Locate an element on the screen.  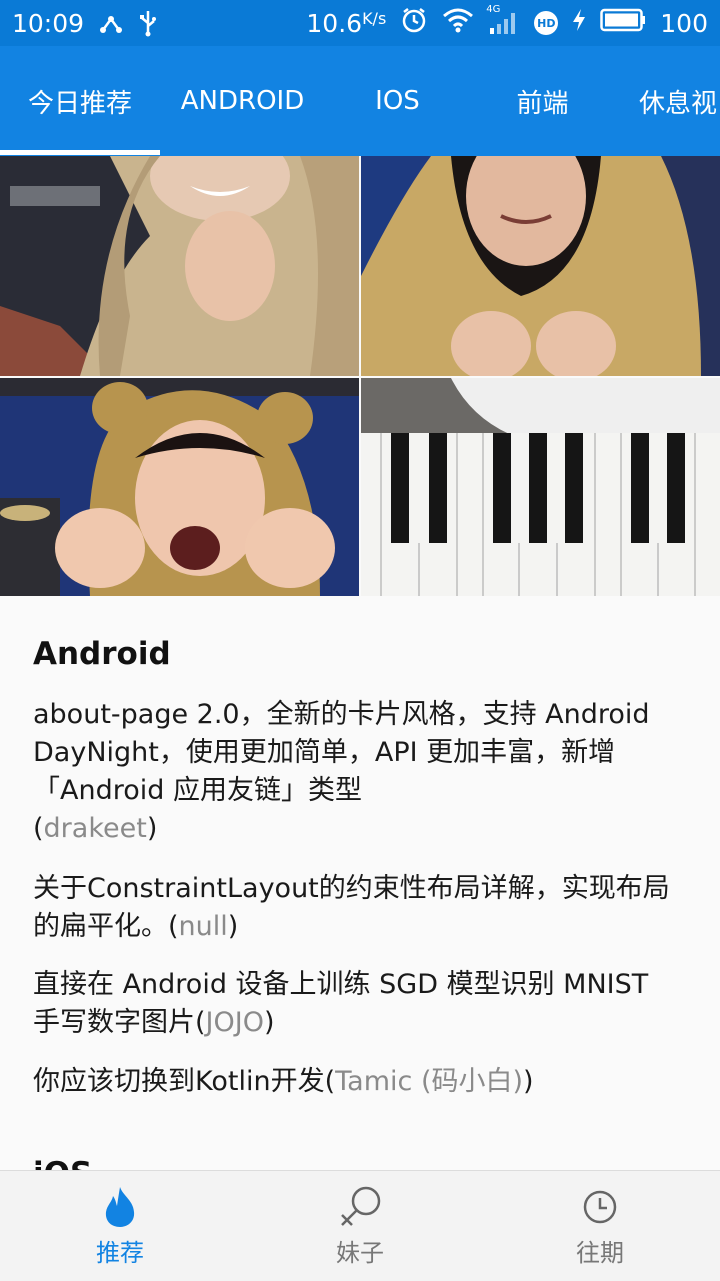
section-title-android: Android is located at coordinates (102, 654).